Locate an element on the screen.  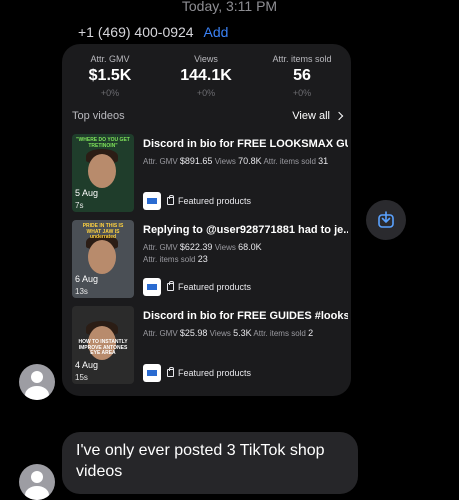
video-duration: 13s is located at coordinates (81, 291).